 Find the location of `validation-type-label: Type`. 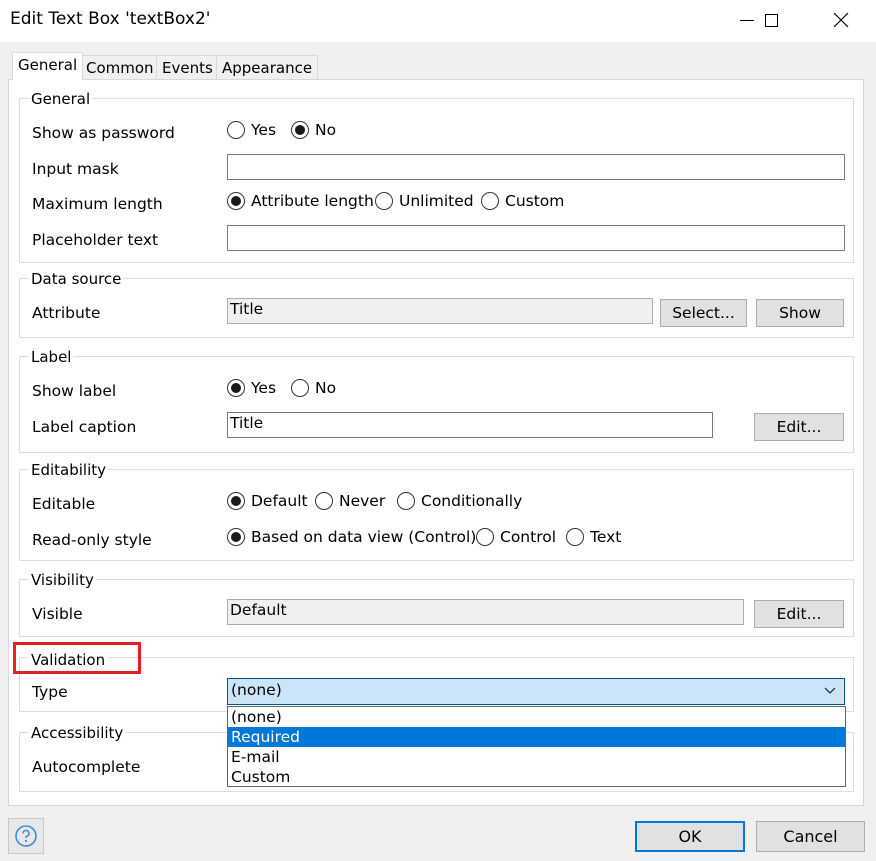

validation-type-label: Type is located at coordinates (50, 692).